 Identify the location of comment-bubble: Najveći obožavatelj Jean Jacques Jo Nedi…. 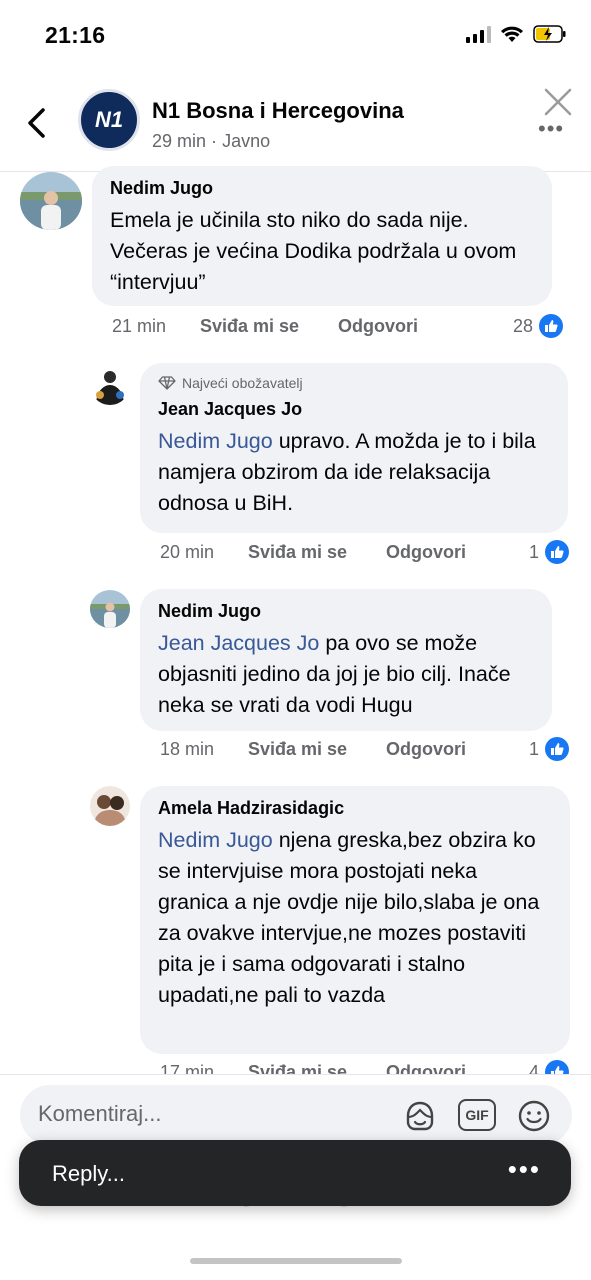
(354, 448).